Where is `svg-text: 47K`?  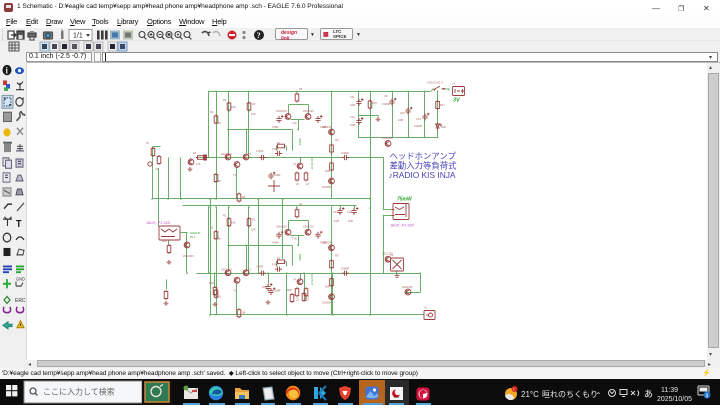
svg-text: 47K is located at coordinates (198, 164).